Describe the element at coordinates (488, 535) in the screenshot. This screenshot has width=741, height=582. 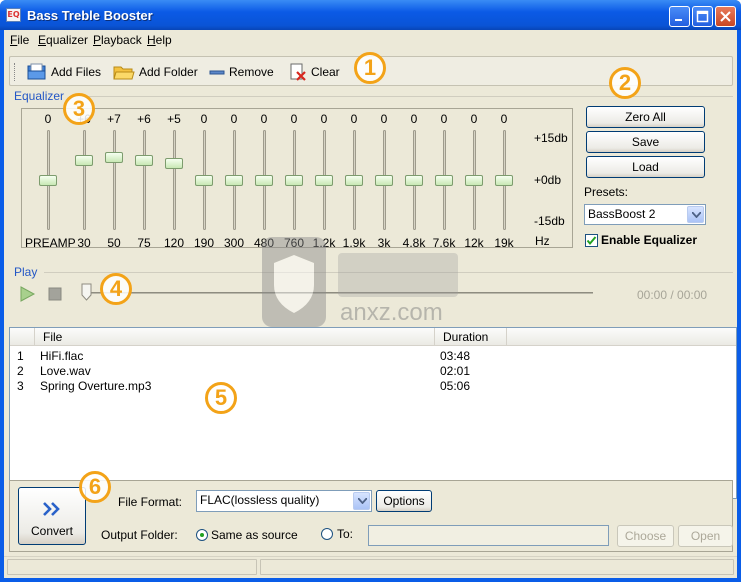
I see `output-path-input` at that location.